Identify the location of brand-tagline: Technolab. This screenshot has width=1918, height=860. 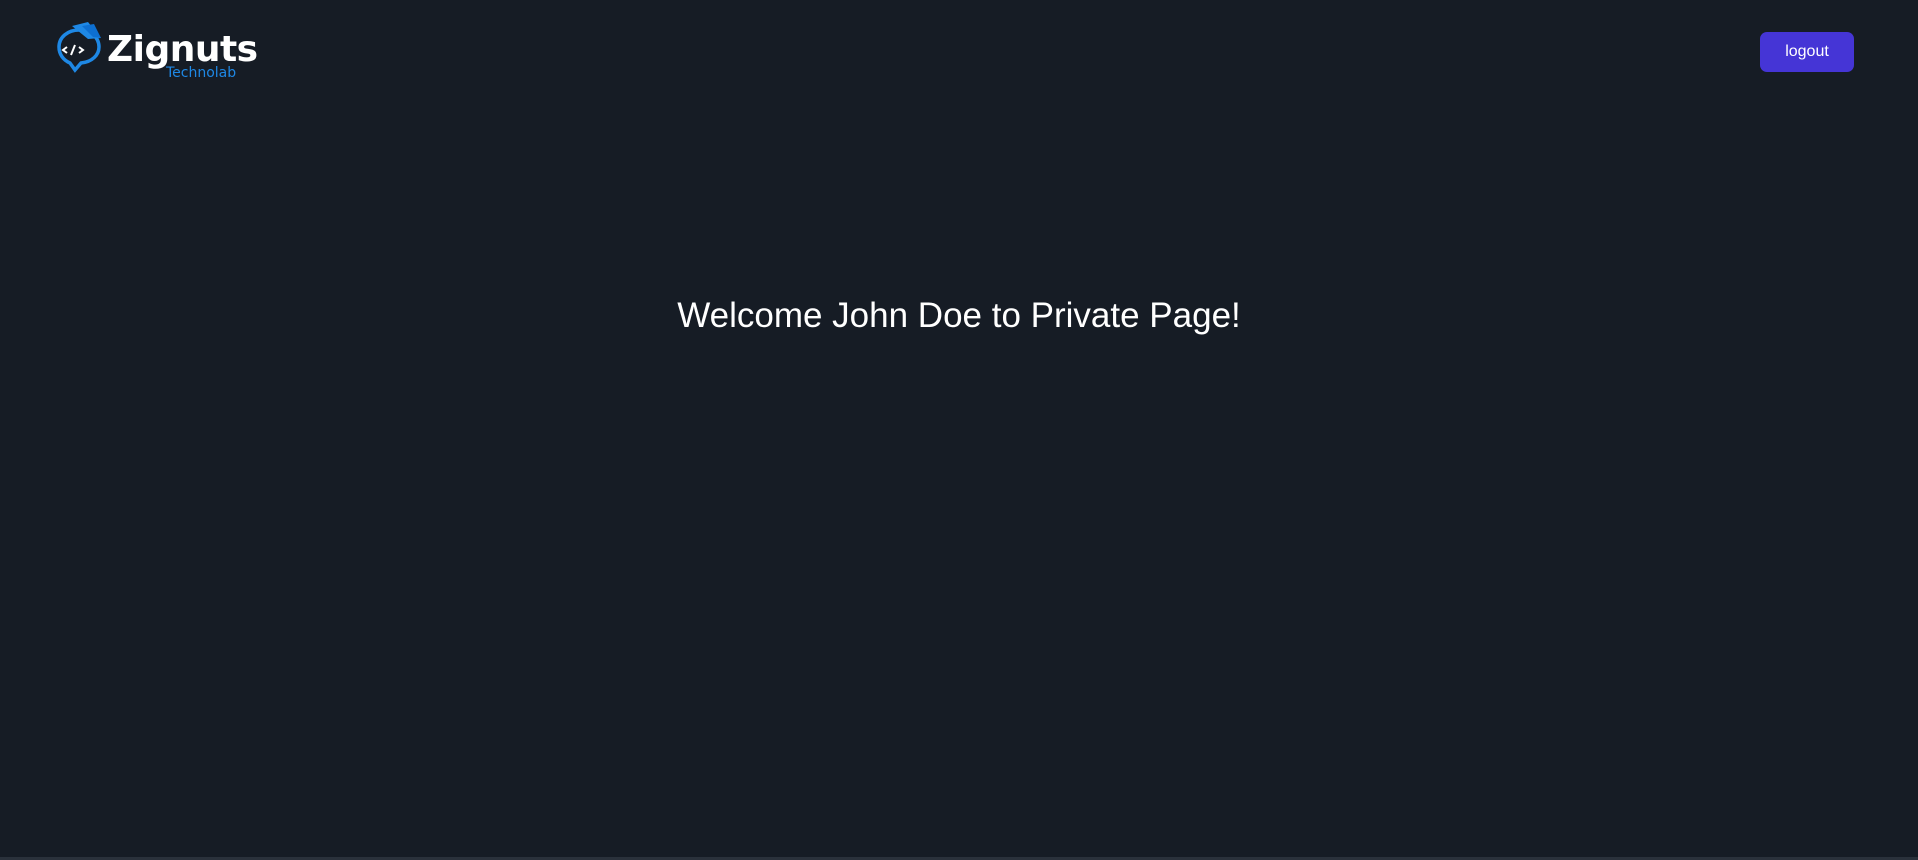
(201, 73).